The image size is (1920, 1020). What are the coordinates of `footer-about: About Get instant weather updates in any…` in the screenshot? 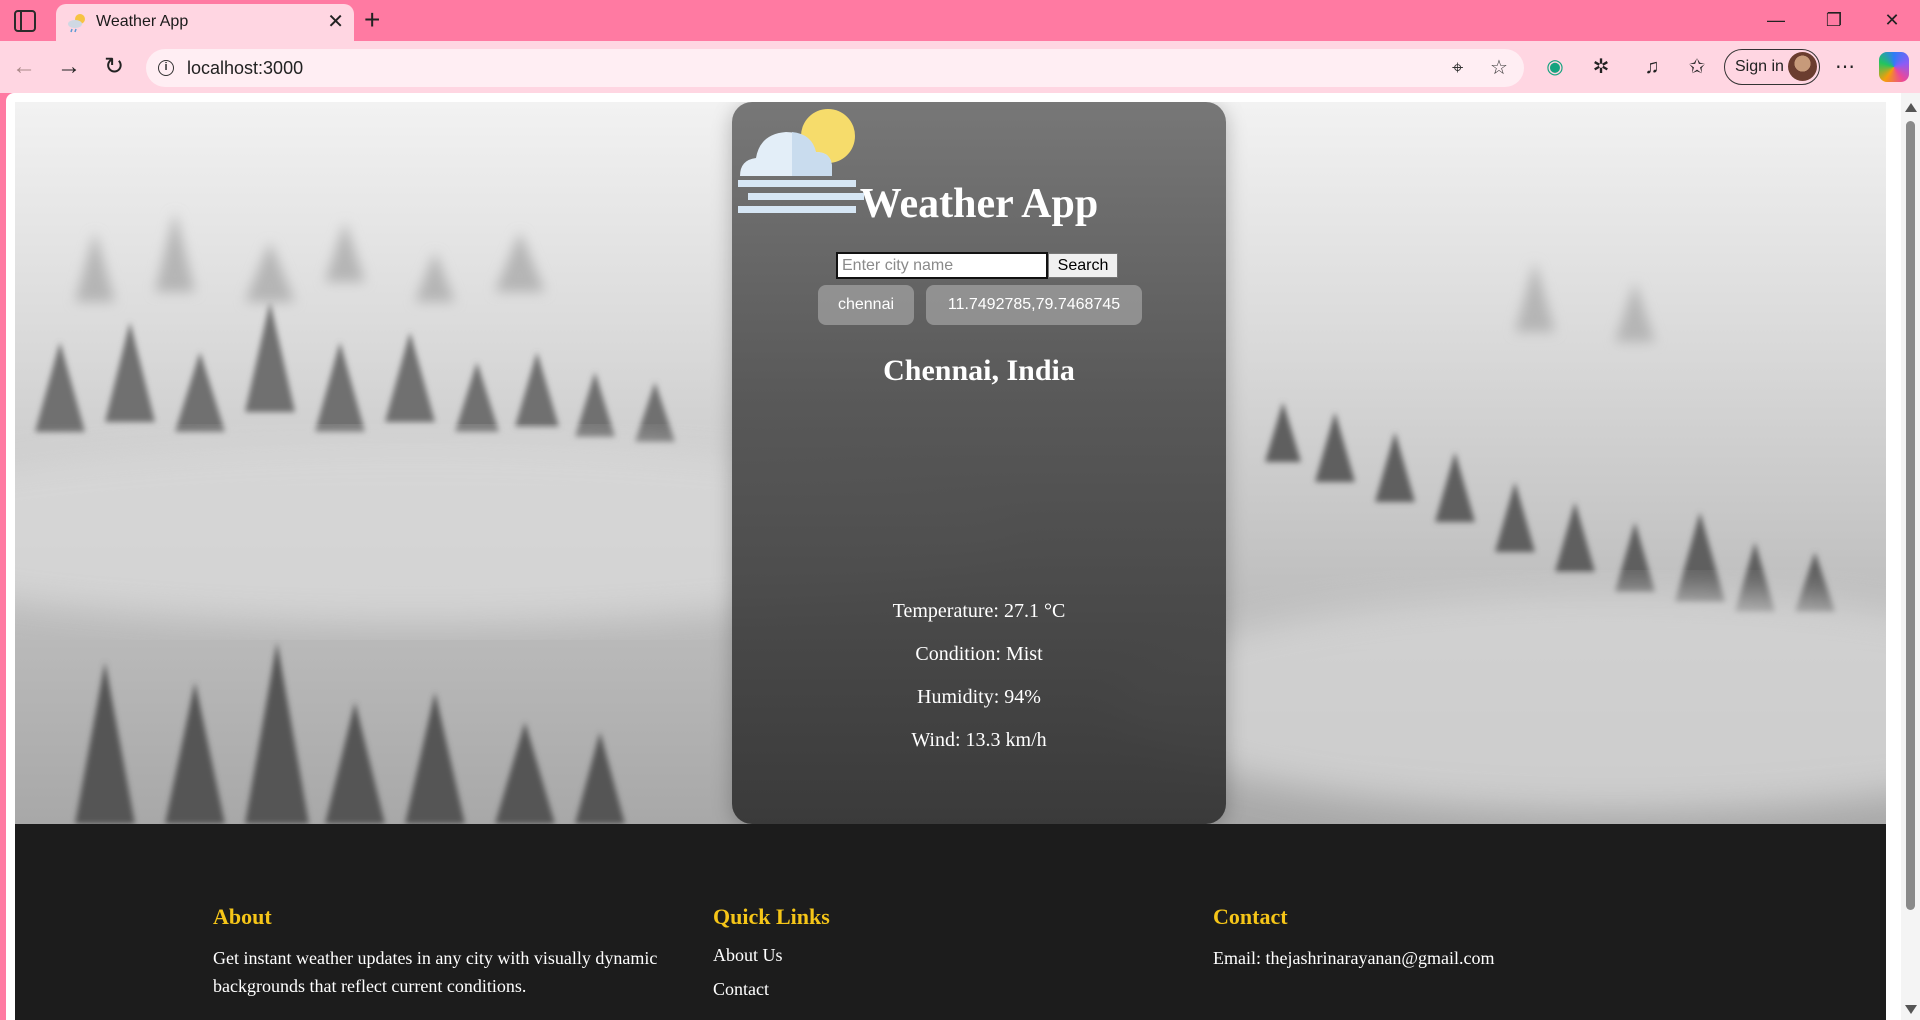 It's located at (443, 952).